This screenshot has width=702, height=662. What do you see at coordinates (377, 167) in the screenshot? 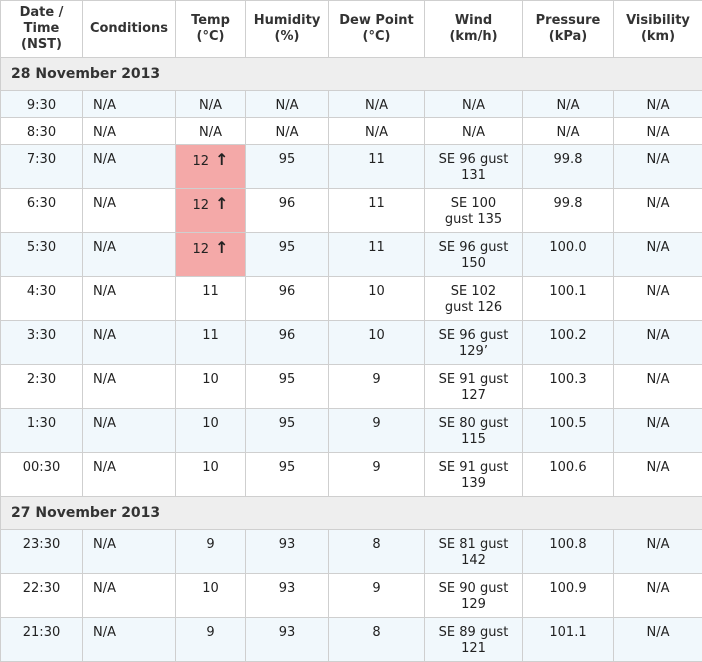
I see `dew-point-cell: 11` at bounding box center [377, 167].